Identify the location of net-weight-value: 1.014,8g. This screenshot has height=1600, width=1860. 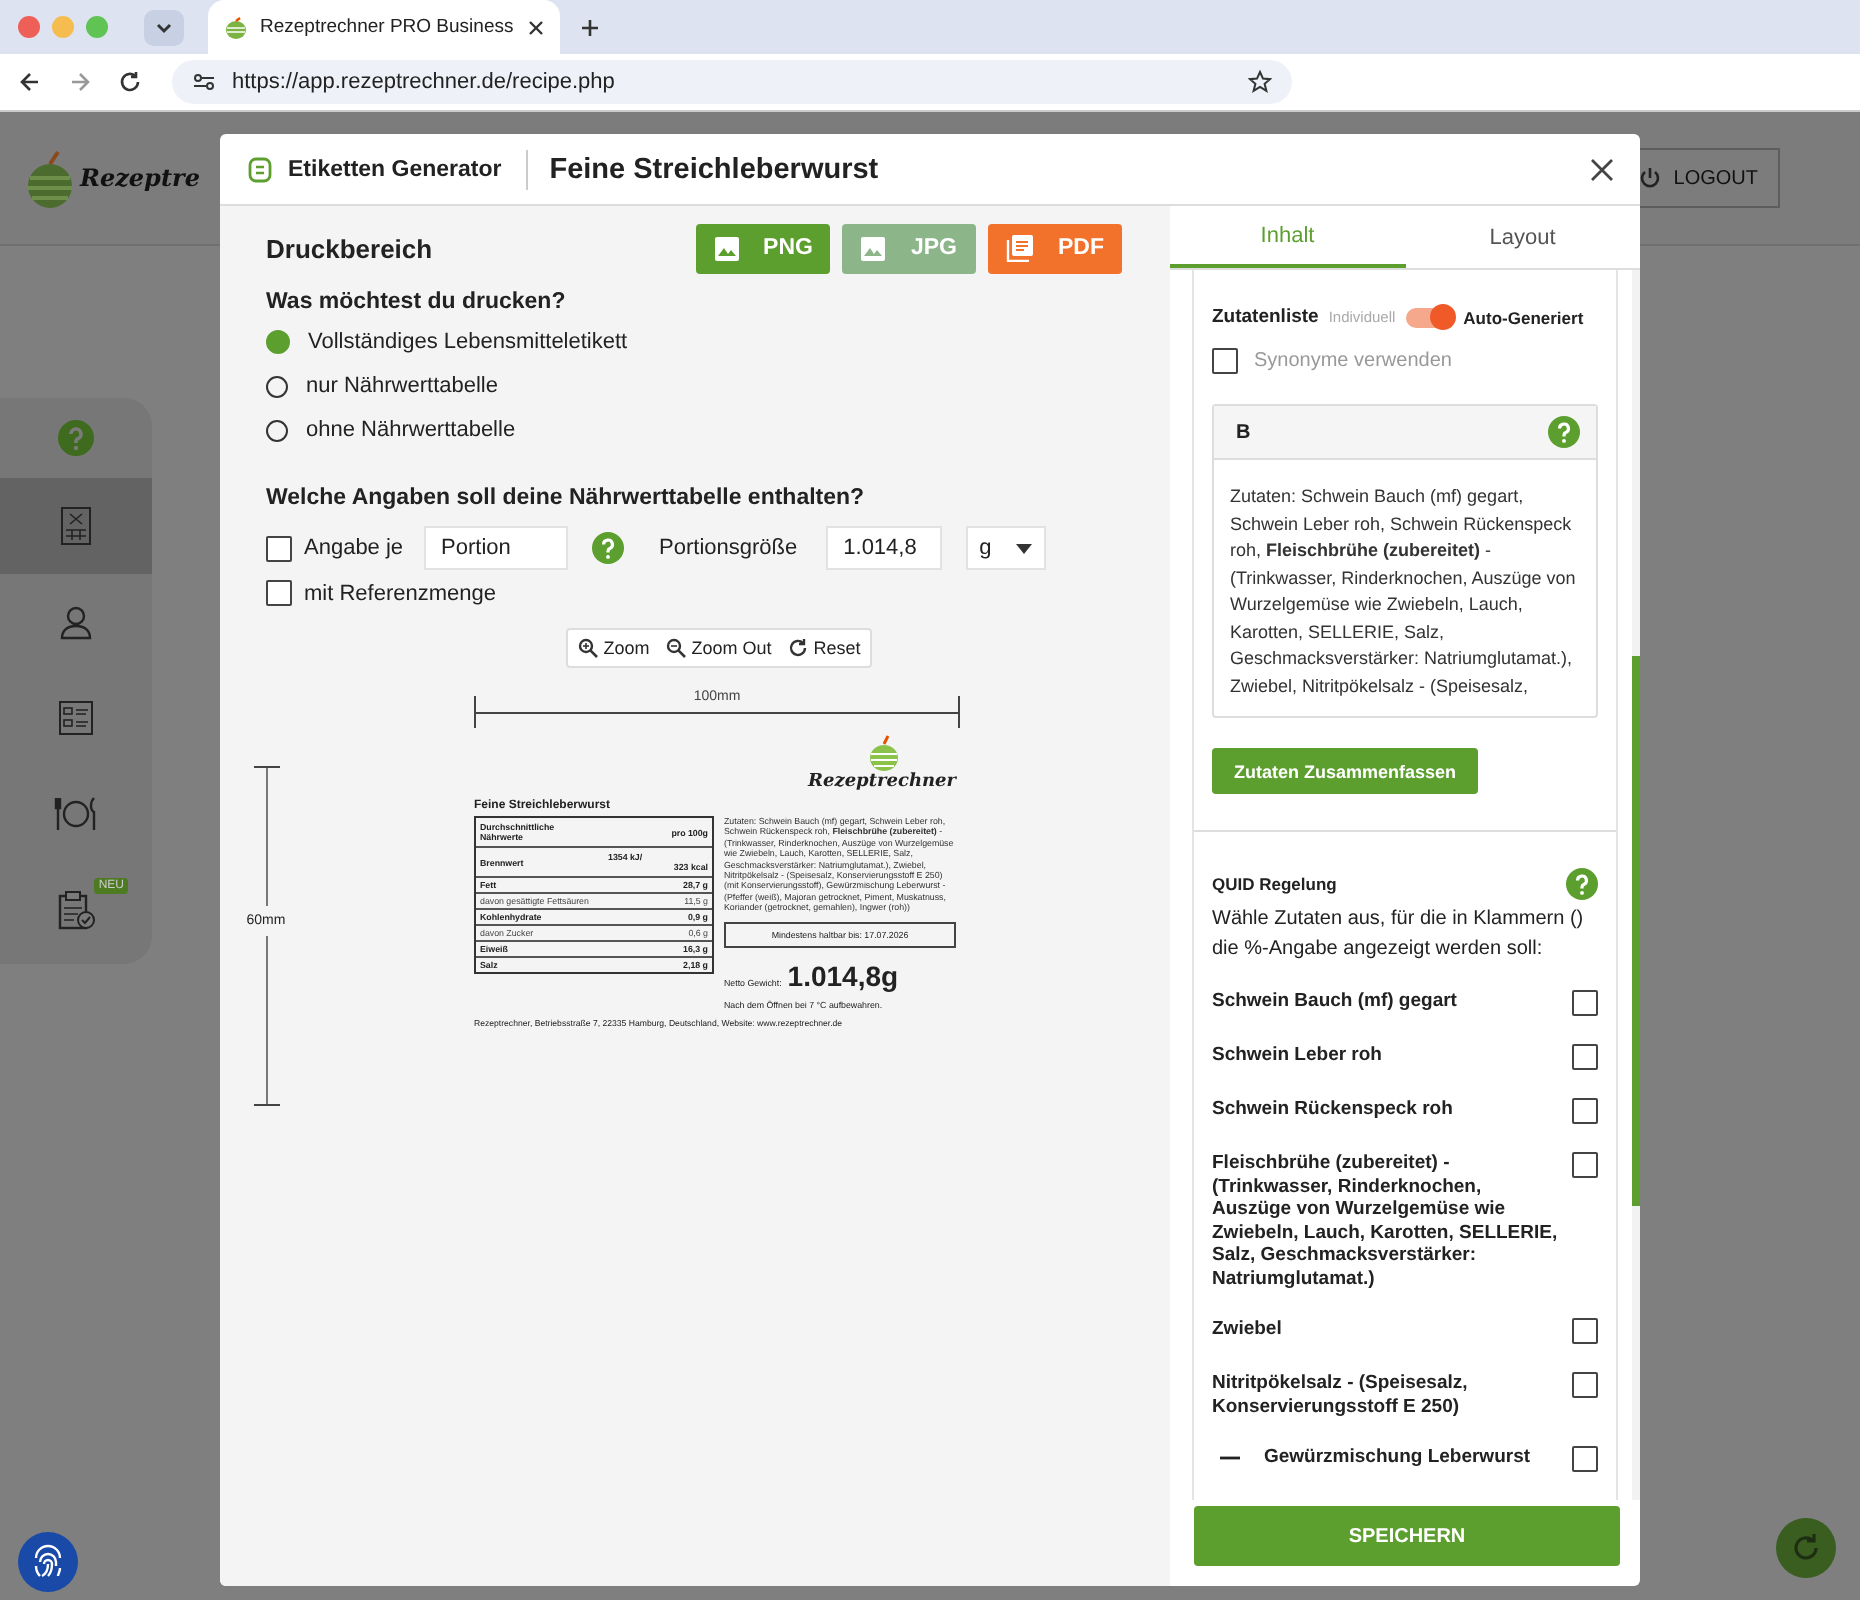
(843, 975).